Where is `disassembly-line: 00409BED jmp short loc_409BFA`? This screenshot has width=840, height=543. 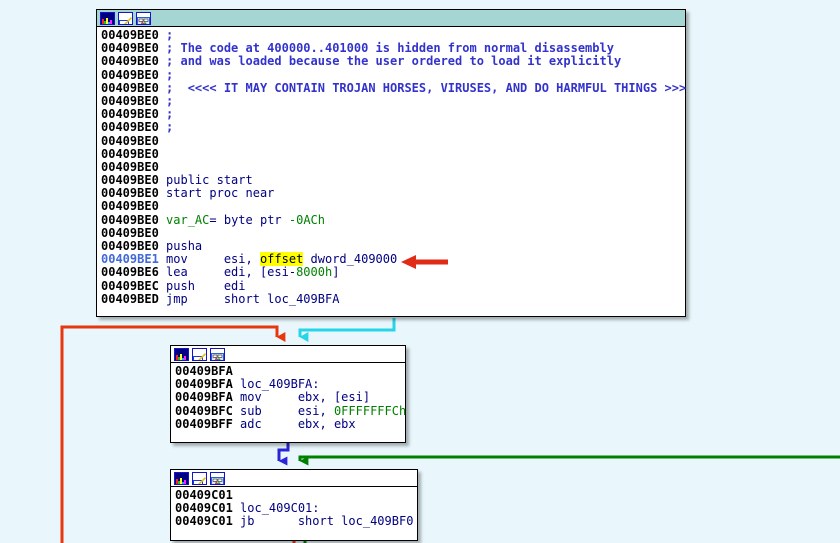
disassembly-line: 00409BED jmp short loc_409BFA is located at coordinates (391, 298).